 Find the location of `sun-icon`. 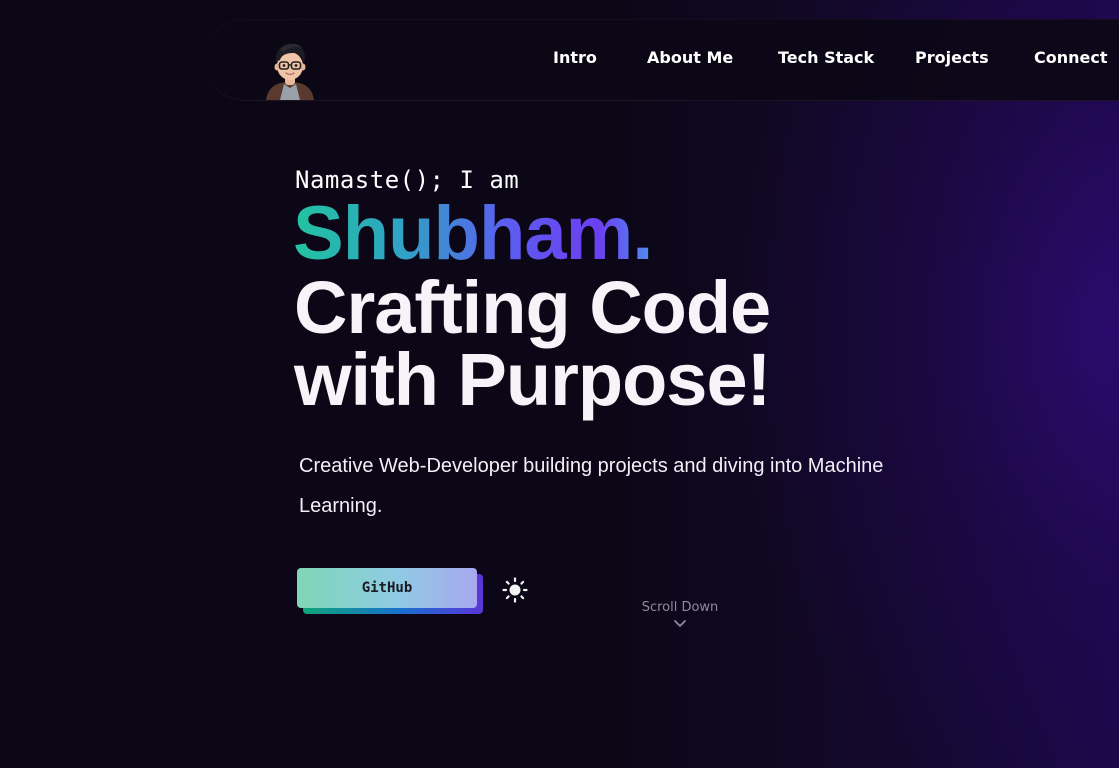

sun-icon is located at coordinates (515, 590).